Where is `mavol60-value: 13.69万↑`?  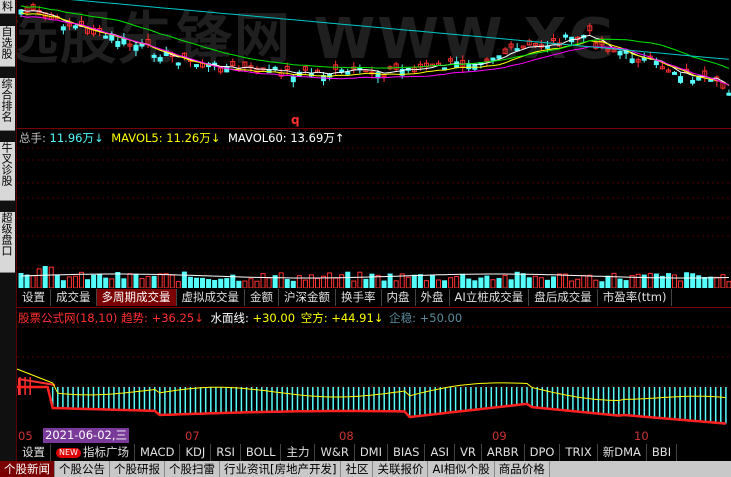 mavol60-value: 13.69万↑ is located at coordinates (317, 138).